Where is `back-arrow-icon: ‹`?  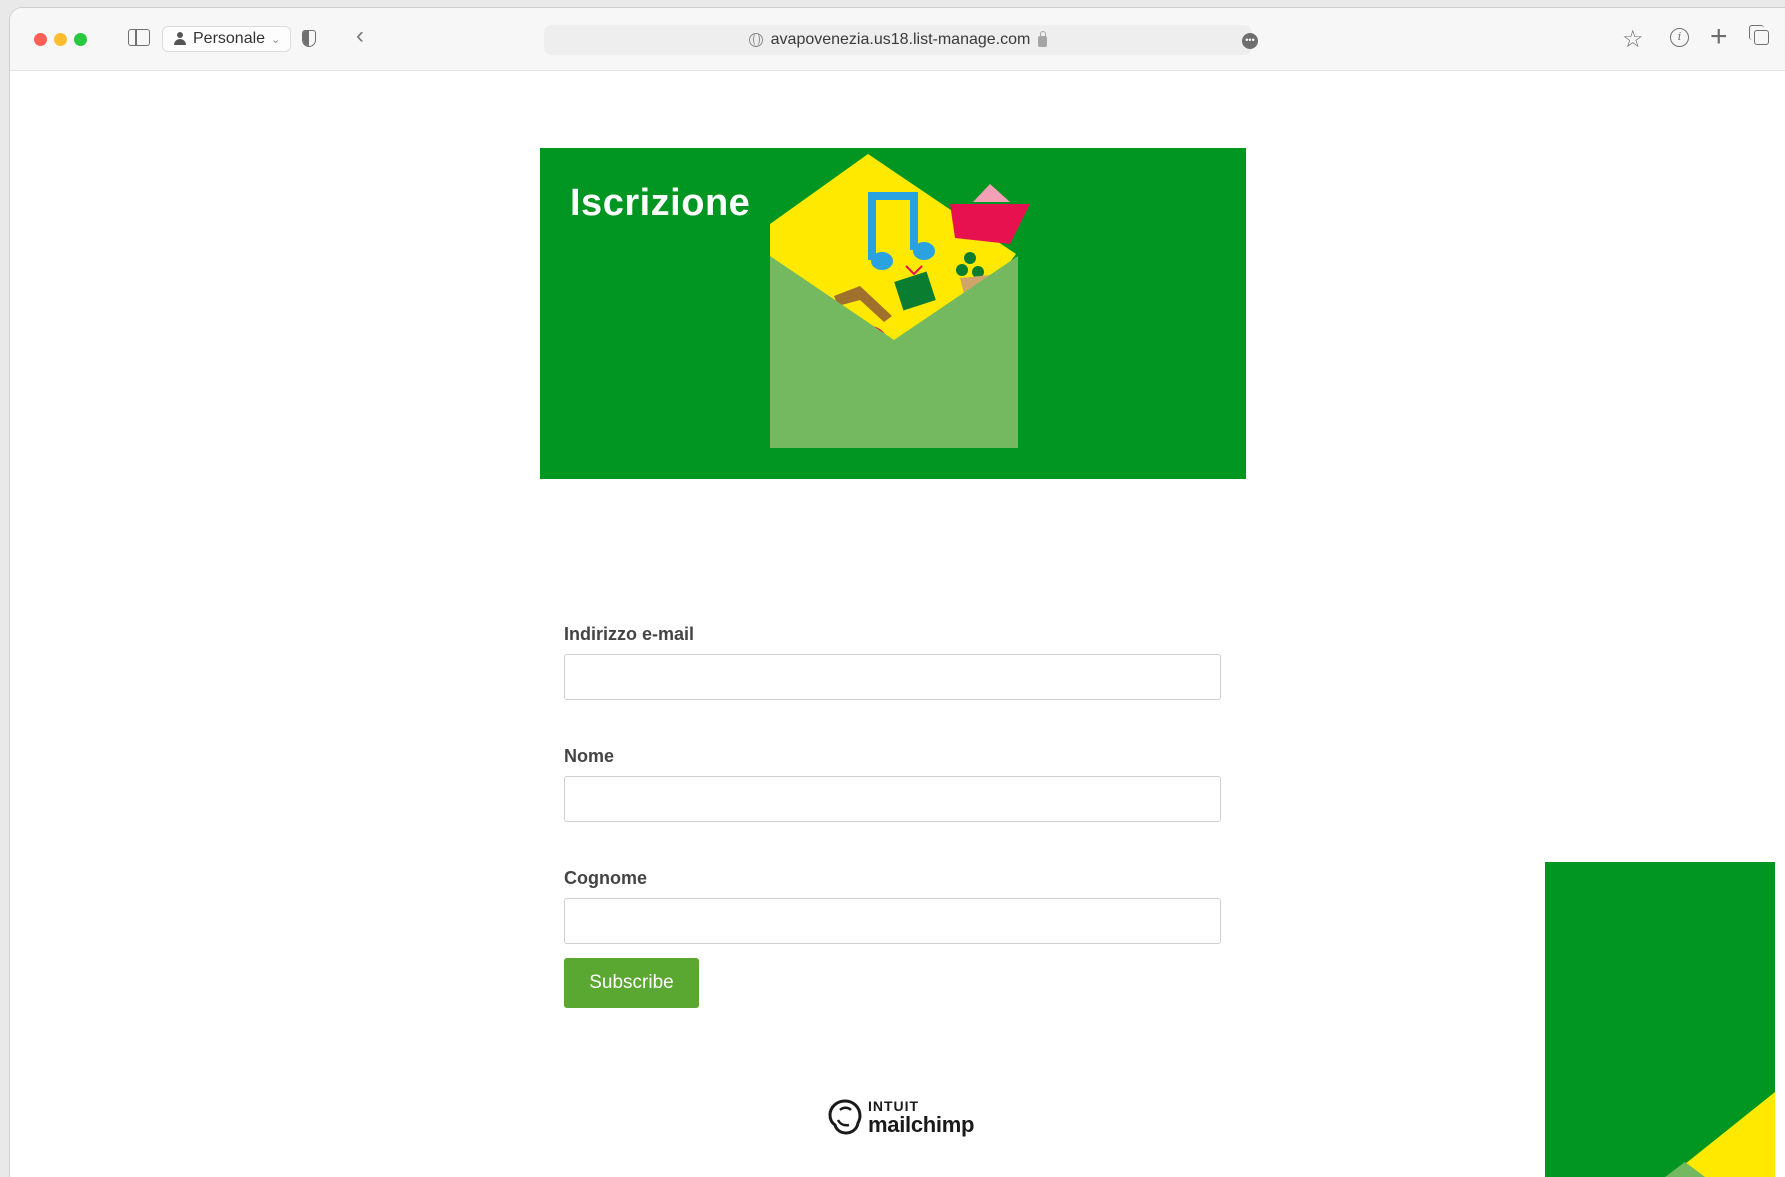 back-arrow-icon: ‹ is located at coordinates (360, 36).